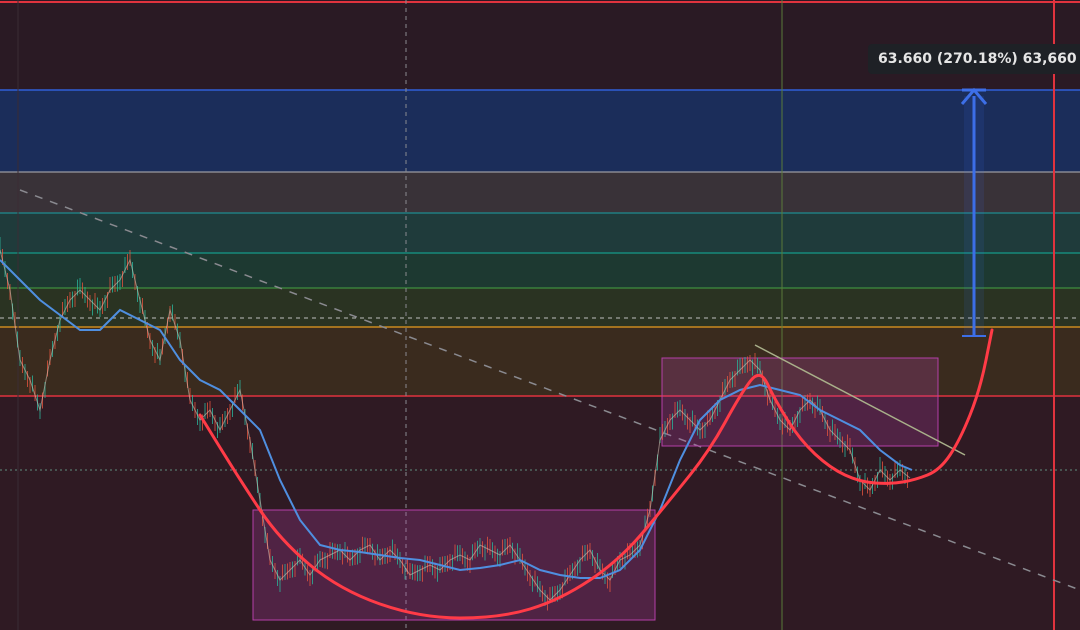  Describe the element at coordinates (540, 307) in the screenshot. I see `fib-band-green` at that location.